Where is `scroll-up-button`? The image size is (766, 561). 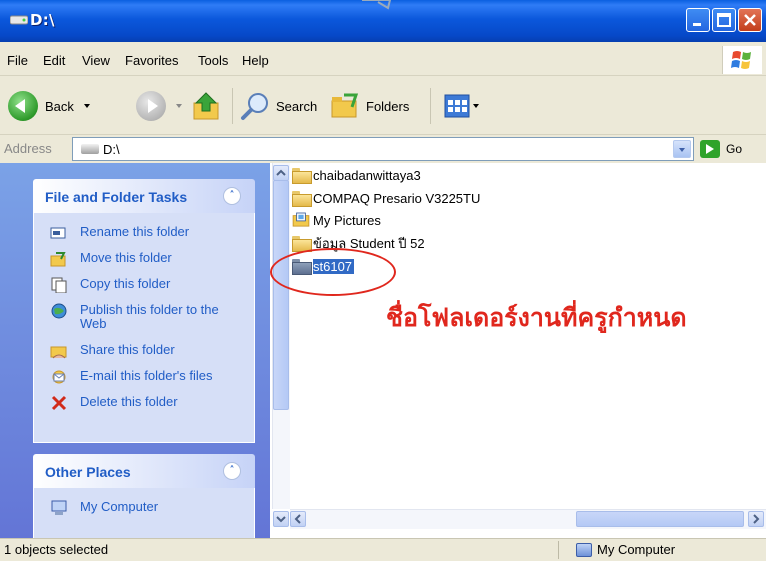 scroll-up-button is located at coordinates (281, 173).